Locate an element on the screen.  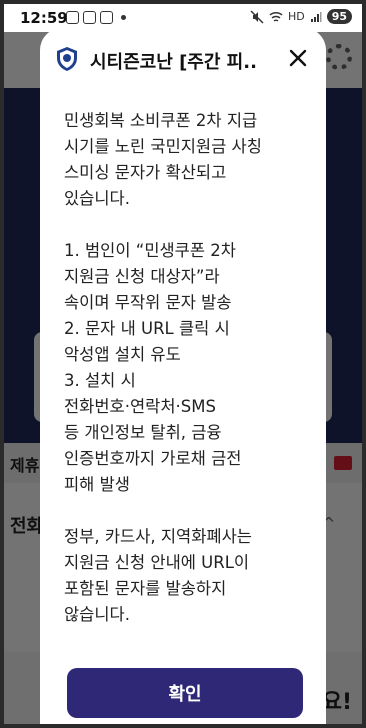
shield-icon is located at coordinates (67, 59).